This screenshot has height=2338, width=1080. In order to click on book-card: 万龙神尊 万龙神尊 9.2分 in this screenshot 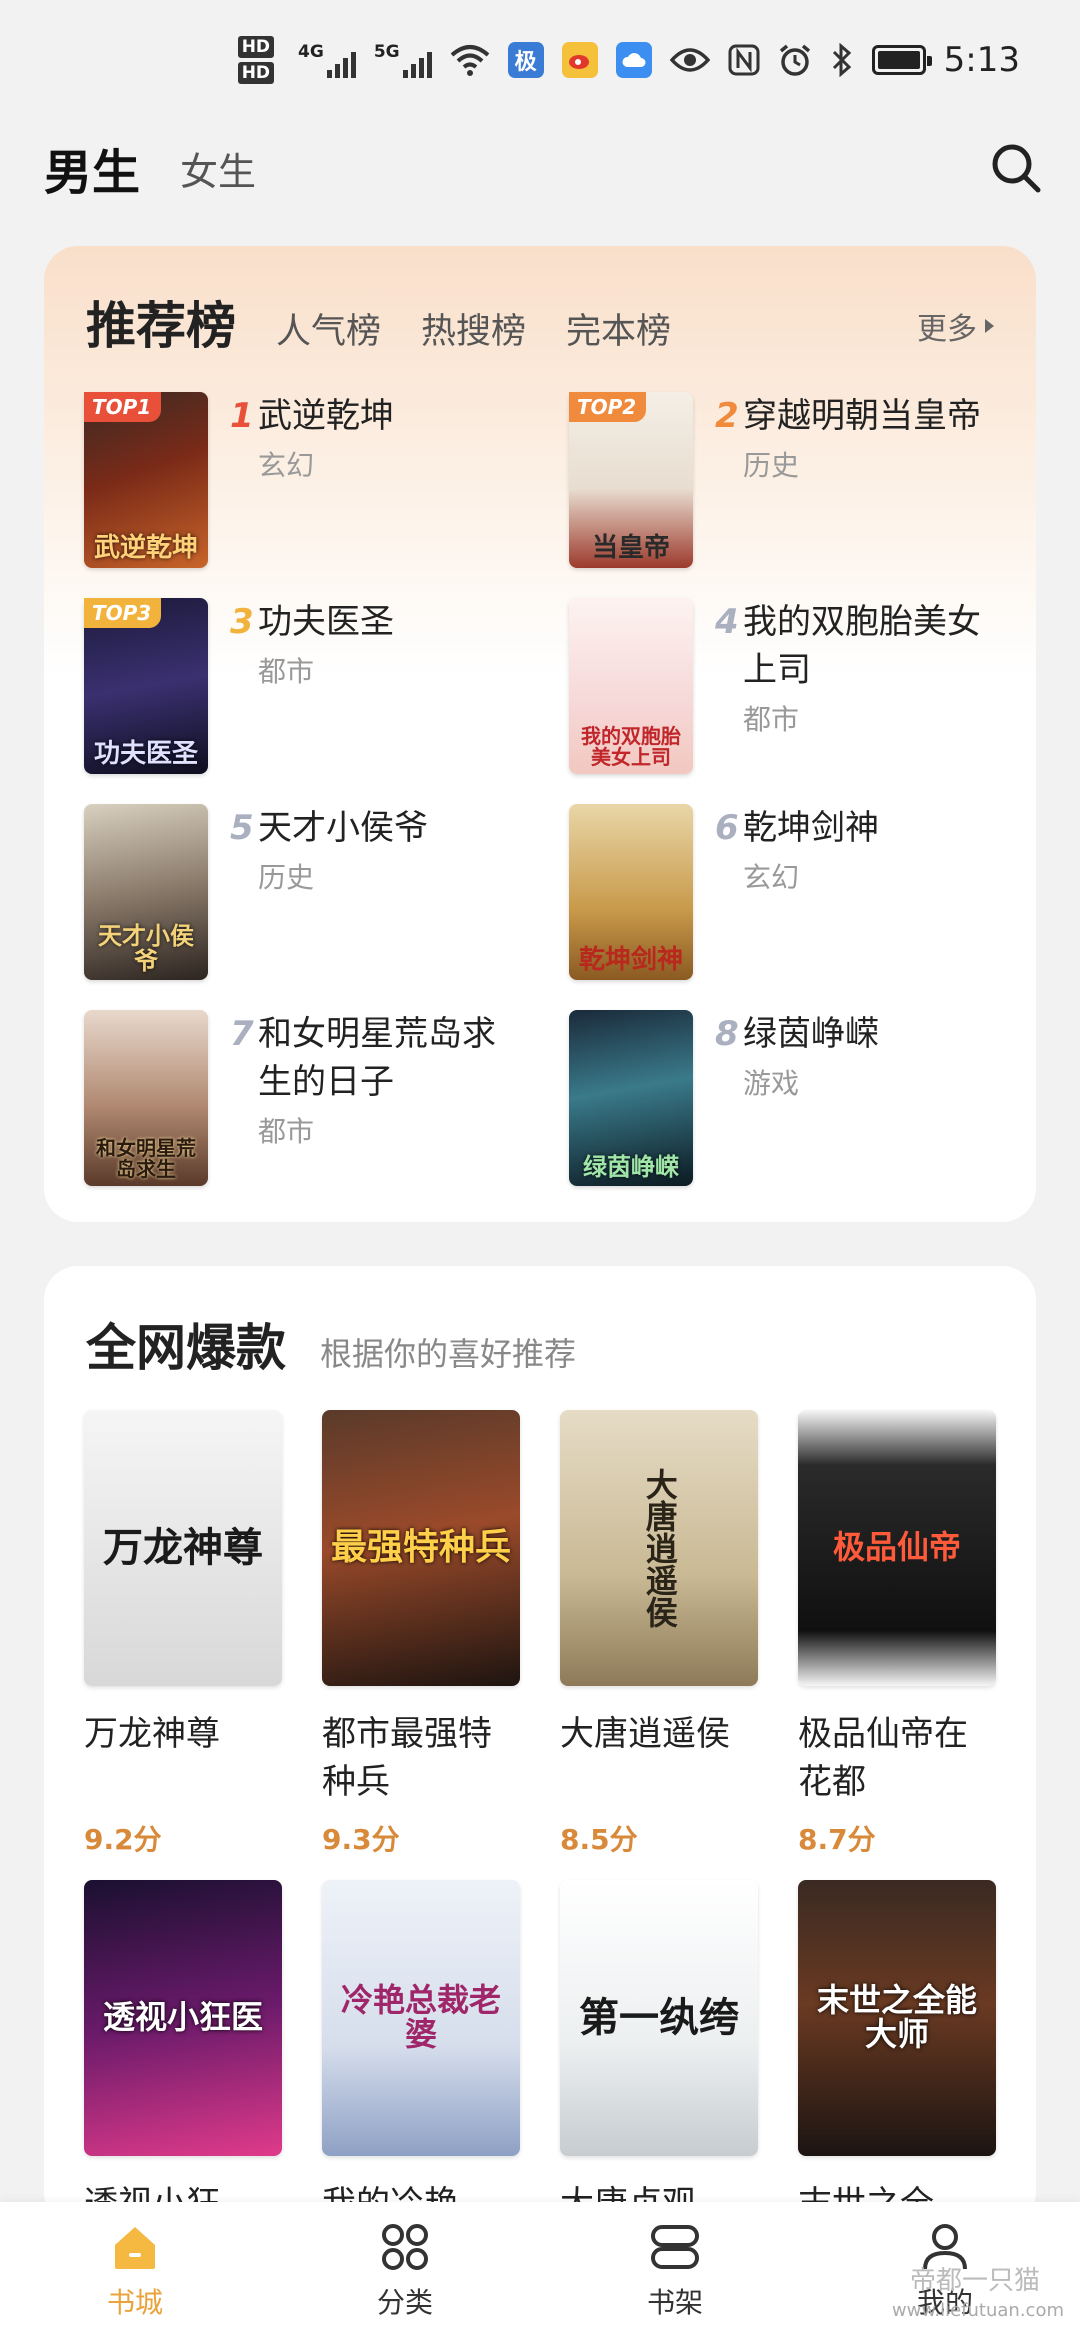, I will do `click(183, 1634)`.